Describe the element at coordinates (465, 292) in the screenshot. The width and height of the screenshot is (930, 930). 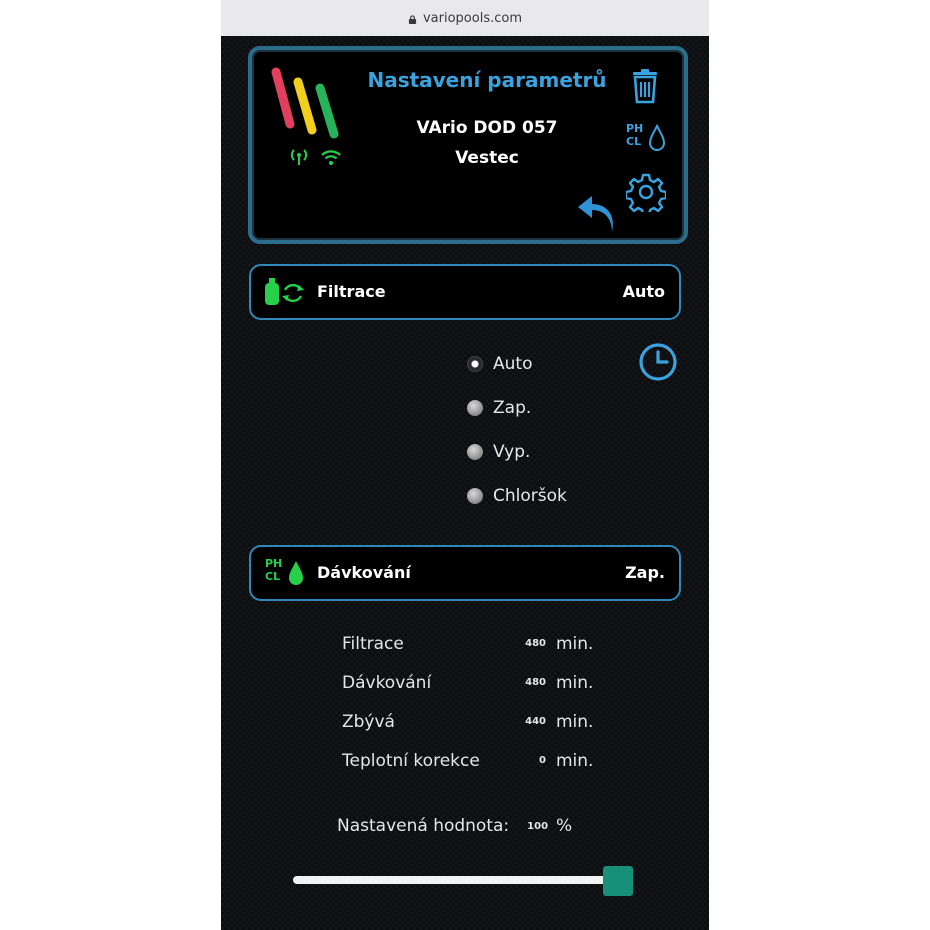
I see `filtration-bar: Filtrace Auto` at that location.